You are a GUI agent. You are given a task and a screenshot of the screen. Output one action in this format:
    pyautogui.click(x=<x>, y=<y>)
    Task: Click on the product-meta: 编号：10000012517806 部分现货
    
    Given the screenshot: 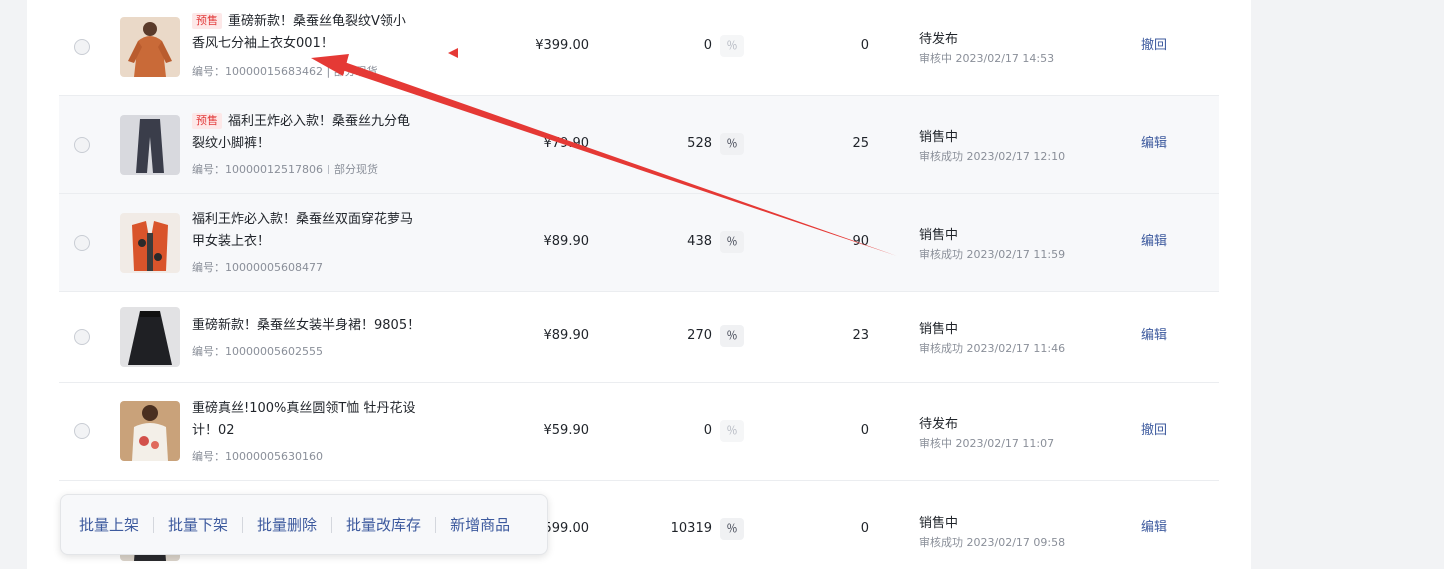 What is the action you would take?
    pyautogui.click(x=285, y=169)
    